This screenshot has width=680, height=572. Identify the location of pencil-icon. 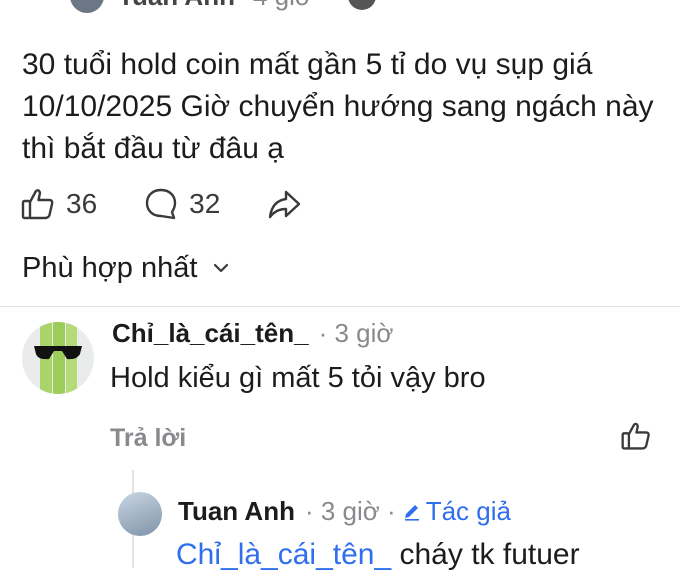
(411, 513).